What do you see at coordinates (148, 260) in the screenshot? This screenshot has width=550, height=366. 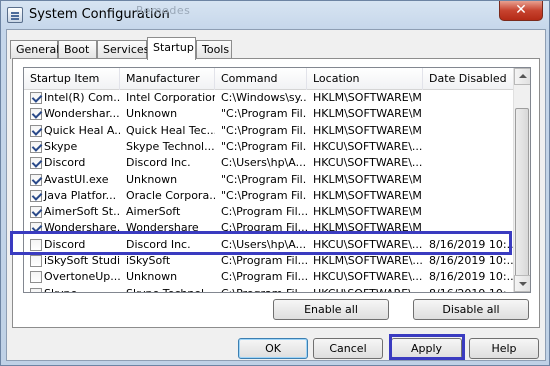 I see `cell-manufacturer: iSkySoft` at bounding box center [148, 260].